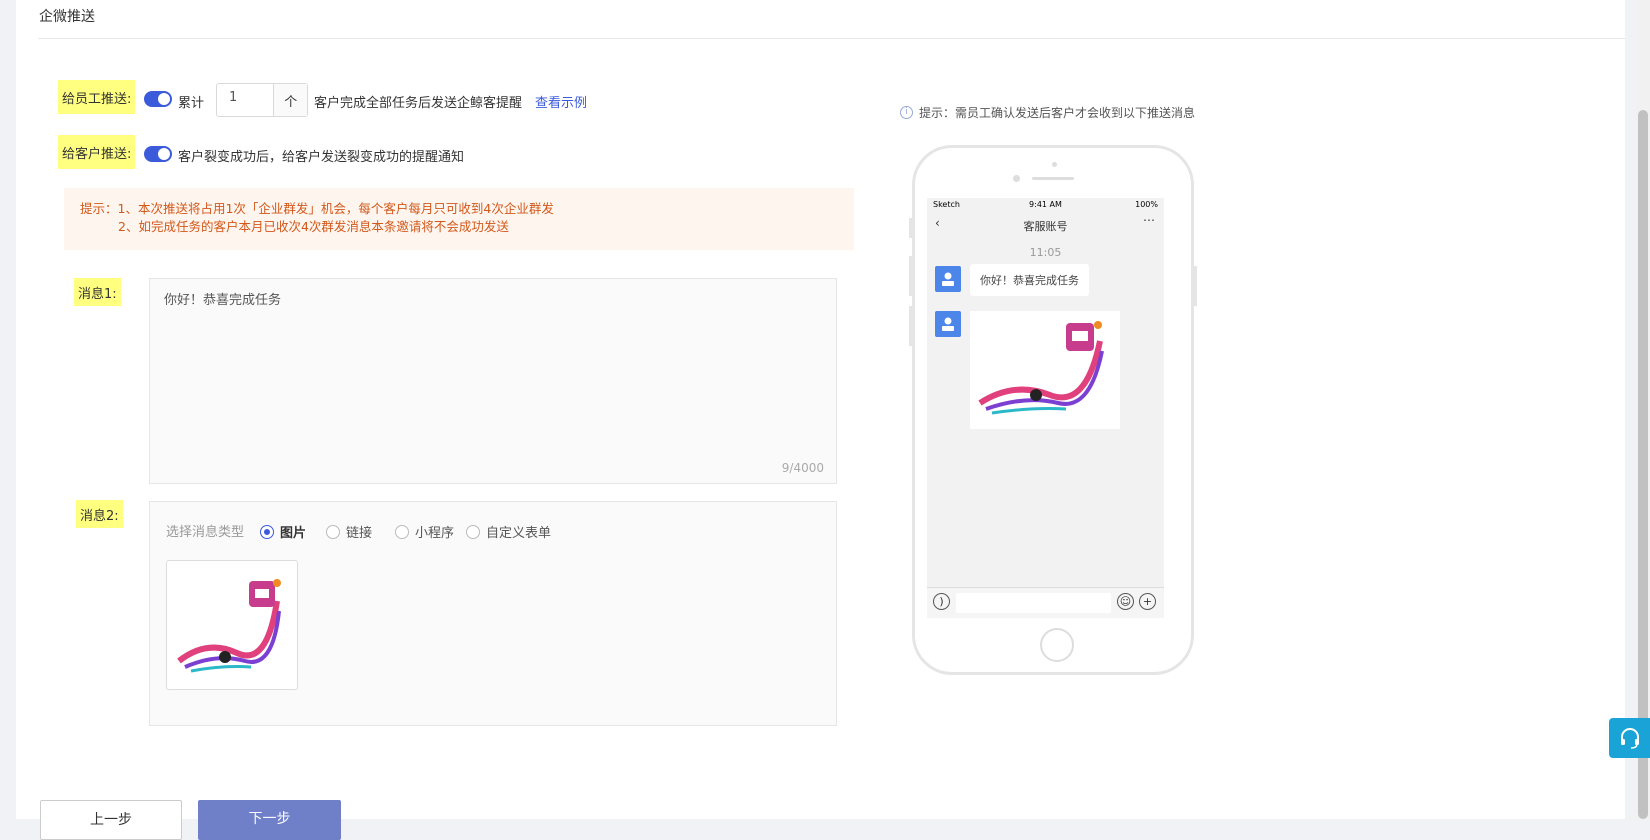 Image resolution: width=1650 pixels, height=840 pixels. What do you see at coordinates (1147, 601) in the screenshot?
I see `plus-icon: +` at bounding box center [1147, 601].